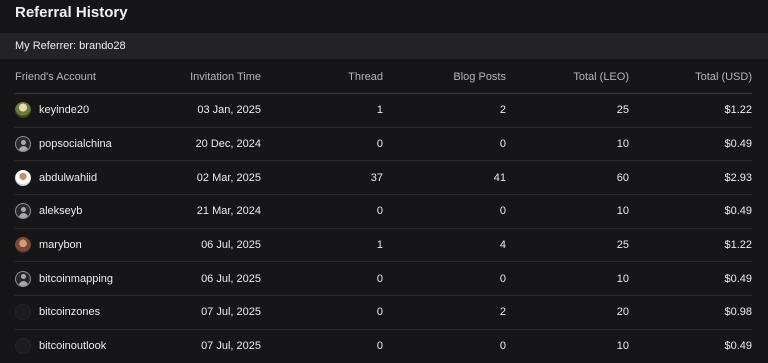  I want to click on total-usd-cell: $2.93, so click(738, 177).